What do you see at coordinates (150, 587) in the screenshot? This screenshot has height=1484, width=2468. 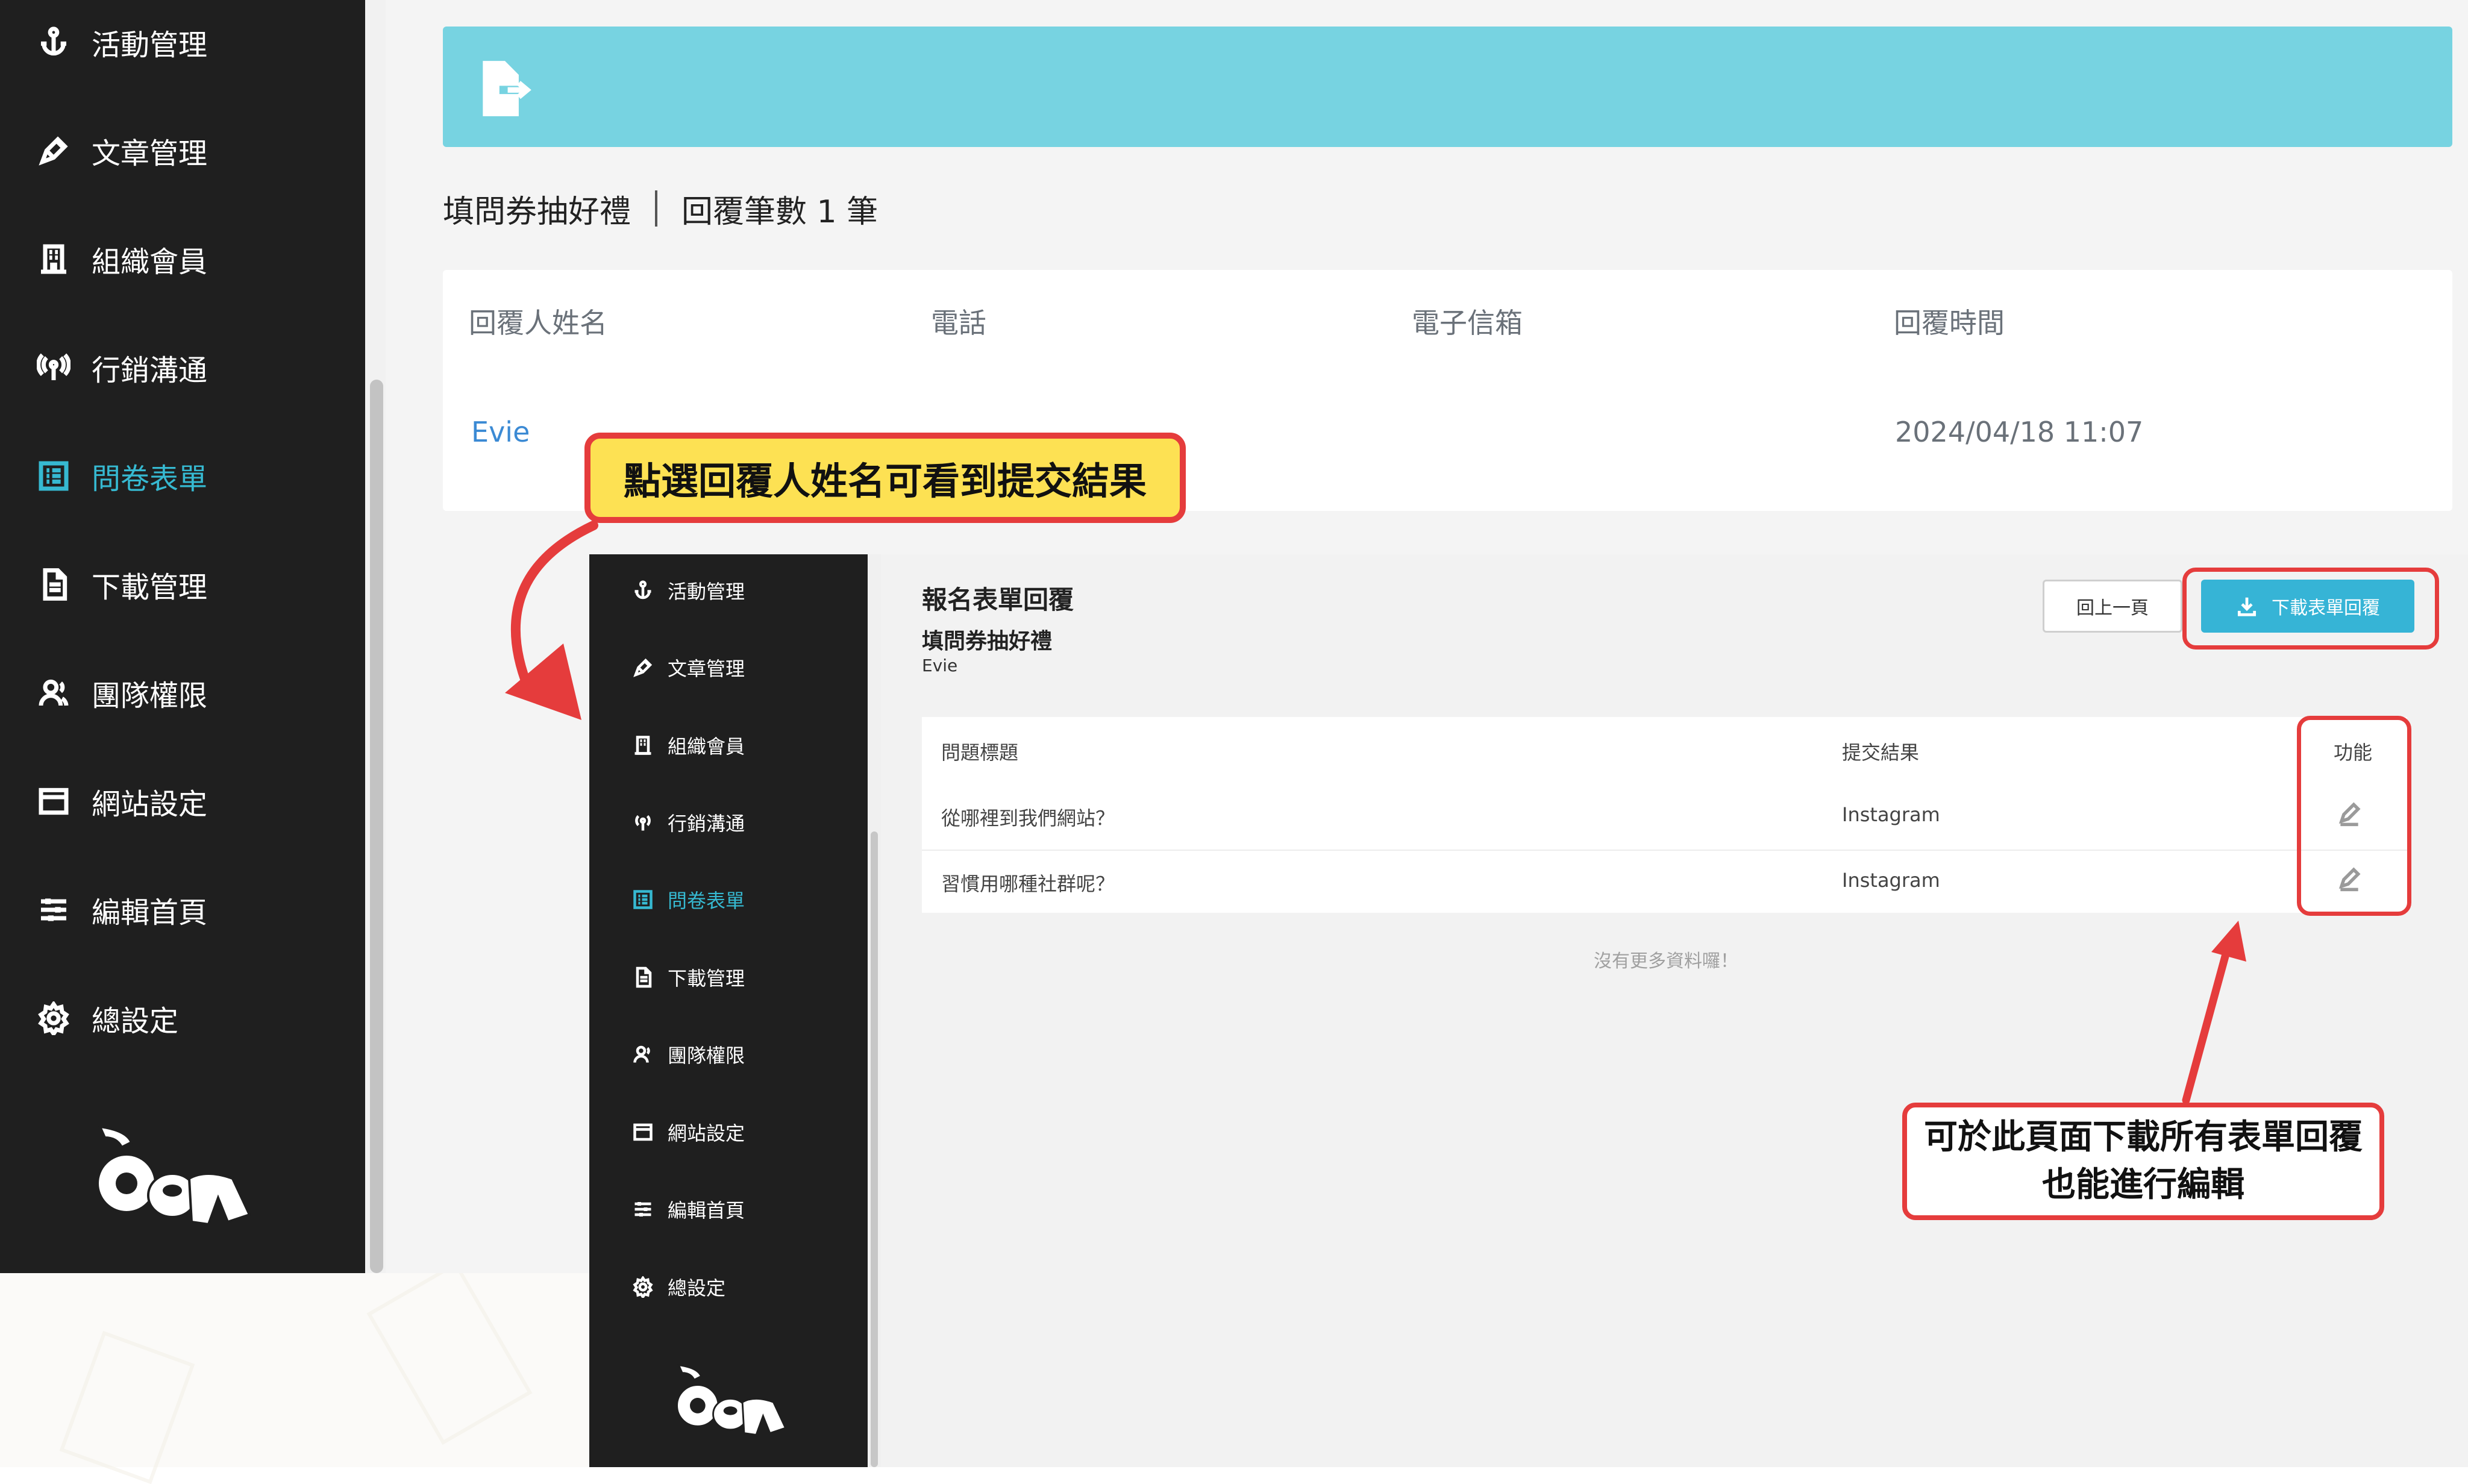 I see `sidebar-item-label: 下載管理` at bounding box center [150, 587].